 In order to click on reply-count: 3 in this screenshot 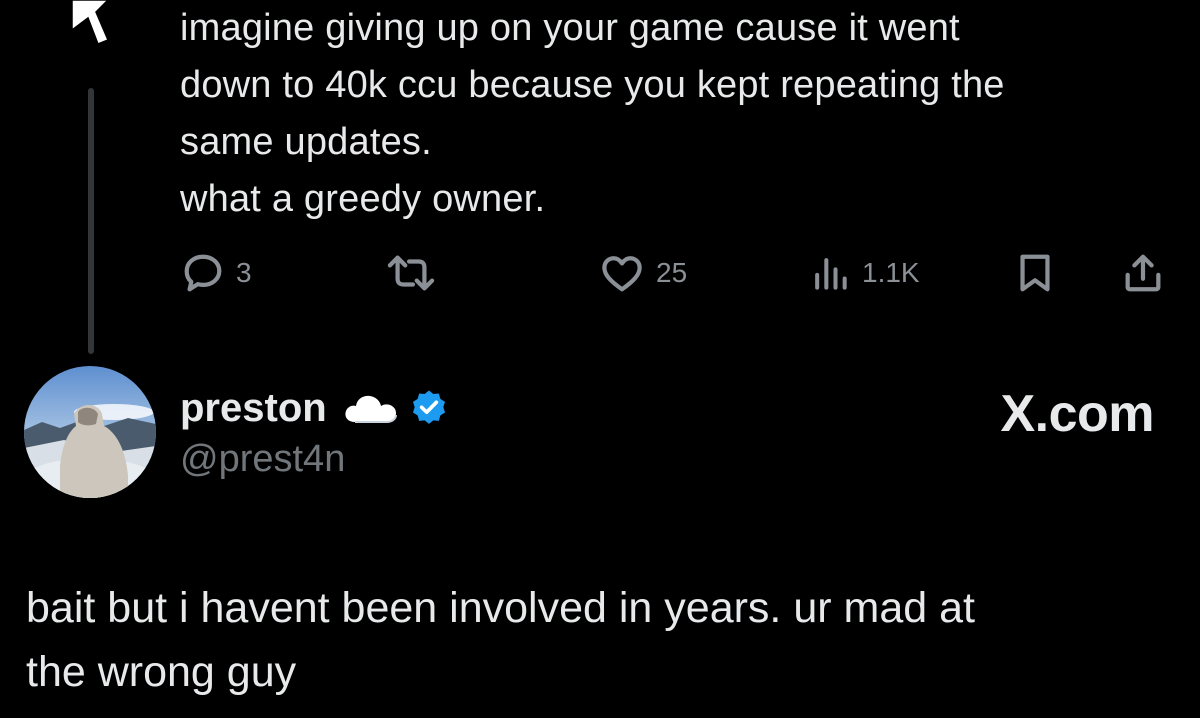, I will do `click(244, 272)`.